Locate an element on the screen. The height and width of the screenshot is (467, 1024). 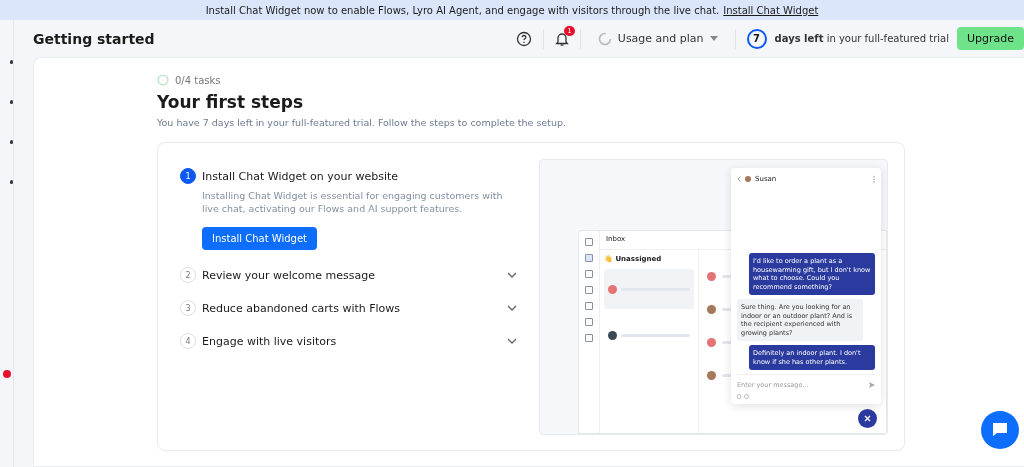
back-icon is located at coordinates (739, 179).